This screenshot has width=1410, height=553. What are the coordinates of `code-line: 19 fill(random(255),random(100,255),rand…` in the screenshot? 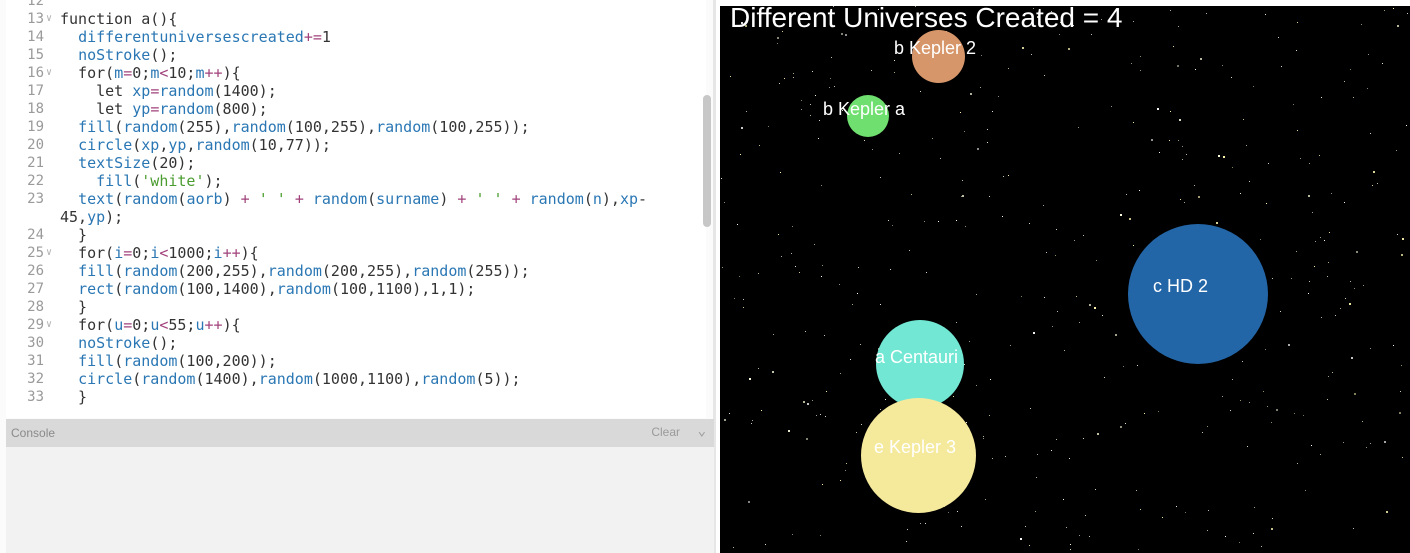 It's located at (356, 127).